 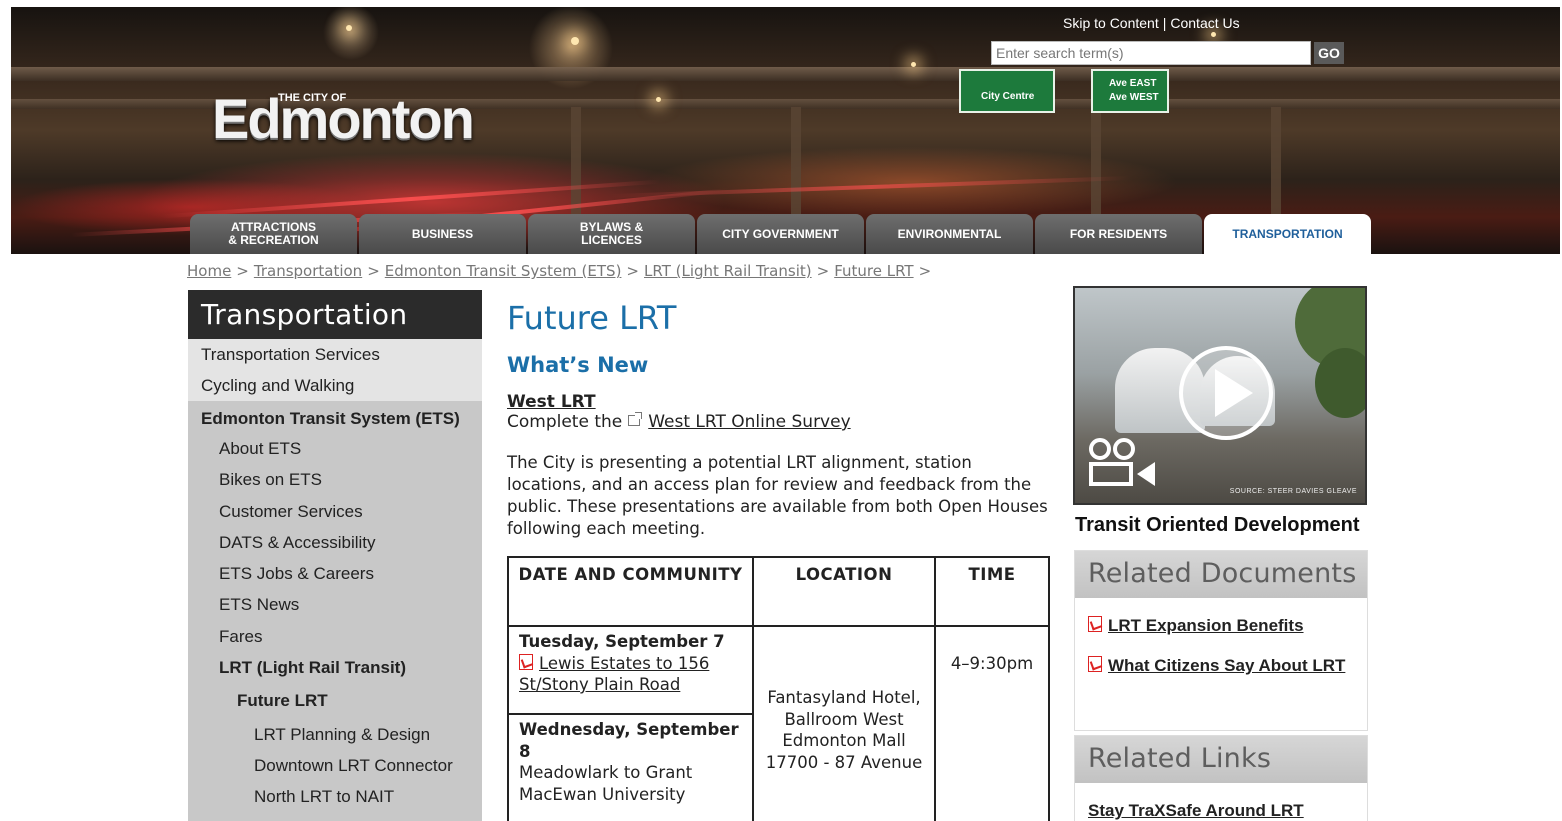 I want to click on video-thumbnail: SOURCE: STEER DAVIES GLEAVE, so click(x=1220, y=395).